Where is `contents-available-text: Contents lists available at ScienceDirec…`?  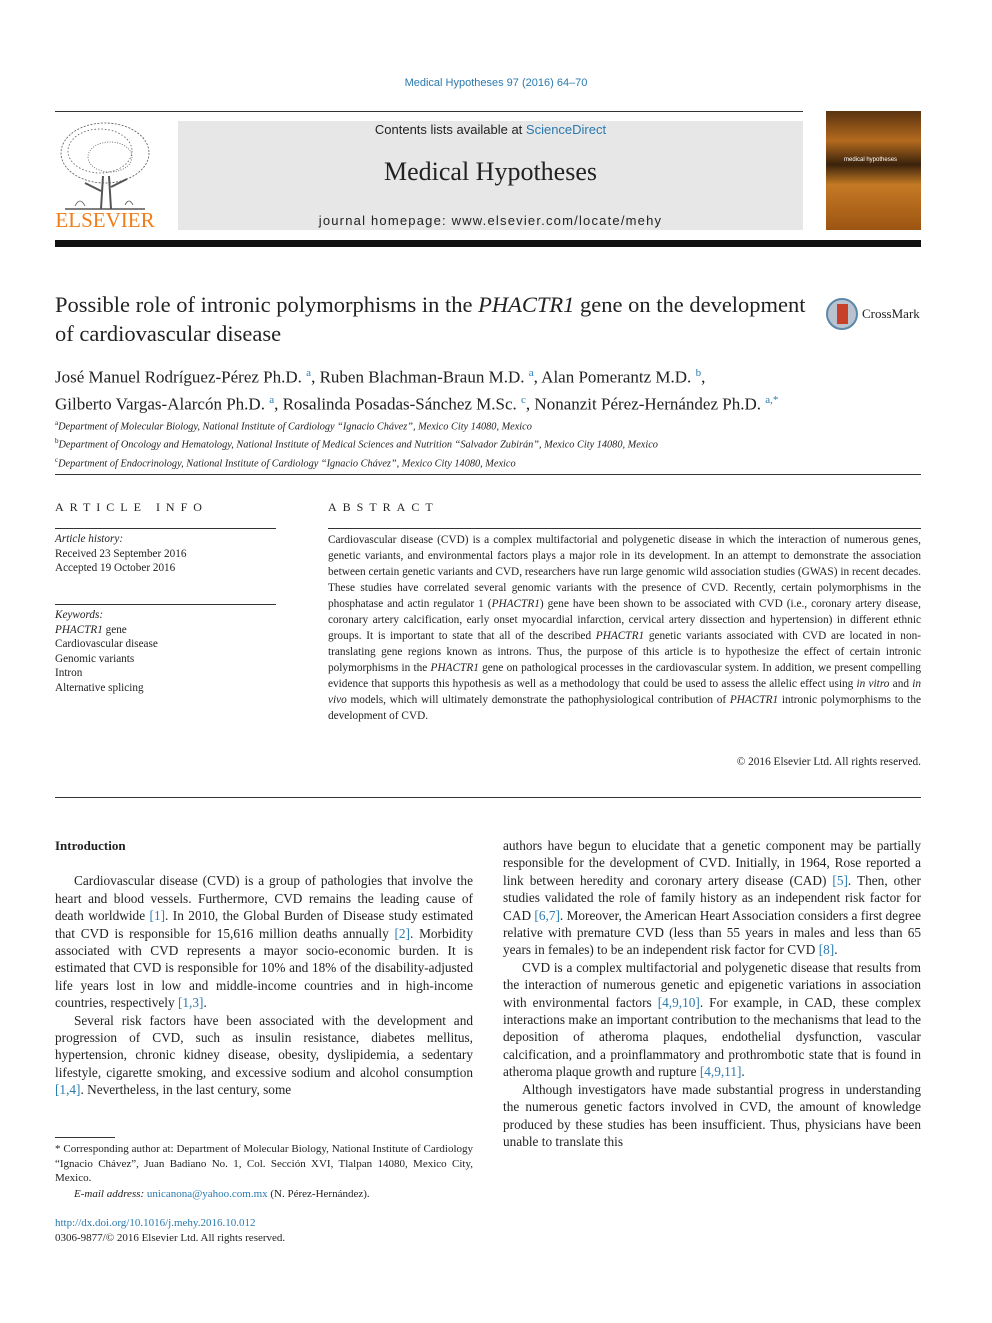 contents-available-text: Contents lists available at ScienceDirec… is located at coordinates (490, 129).